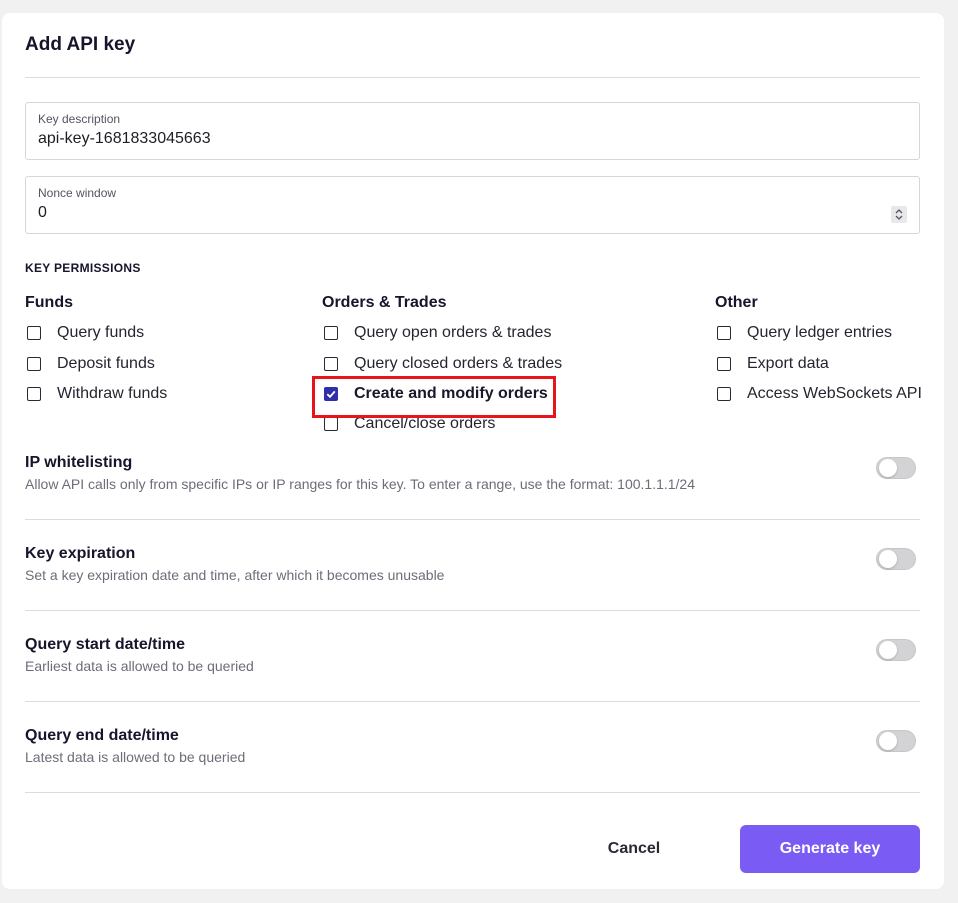 The height and width of the screenshot is (903, 958). I want to click on permission-export-data: Export data, so click(773, 364).